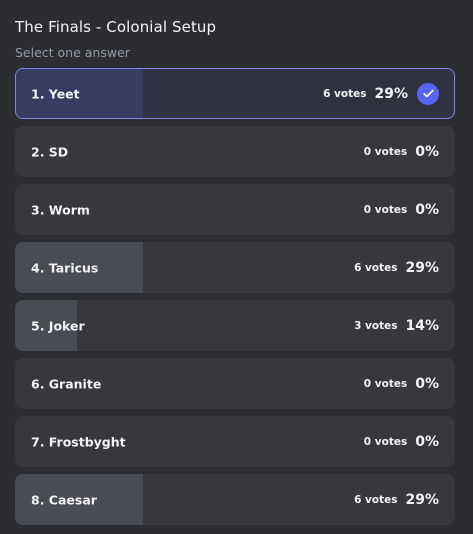 This screenshot has height=534, width=473. What do you see at coordinates (376, 325) in the screenshot?
I see `vote-count: 3 votes` at bounding box center [376, 325].